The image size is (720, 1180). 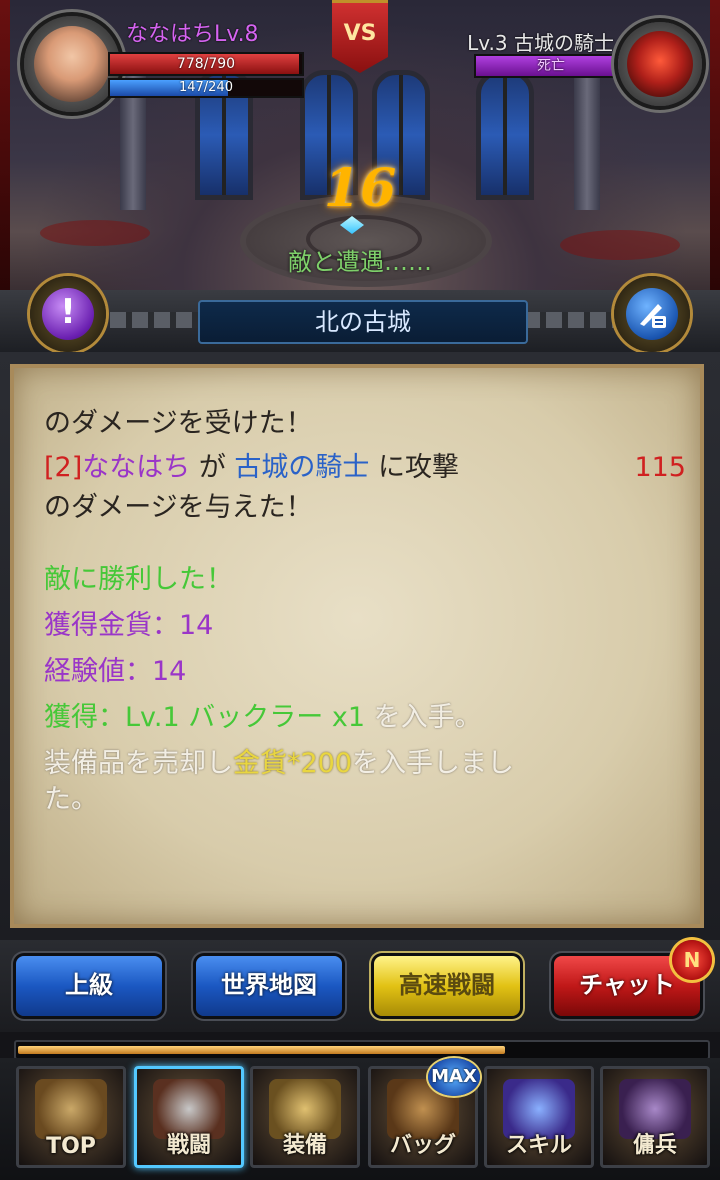 What do you see at coordinates (262, 1050) in the screenshot?
I see `xp-fill` at bounding box center [262, 1050].